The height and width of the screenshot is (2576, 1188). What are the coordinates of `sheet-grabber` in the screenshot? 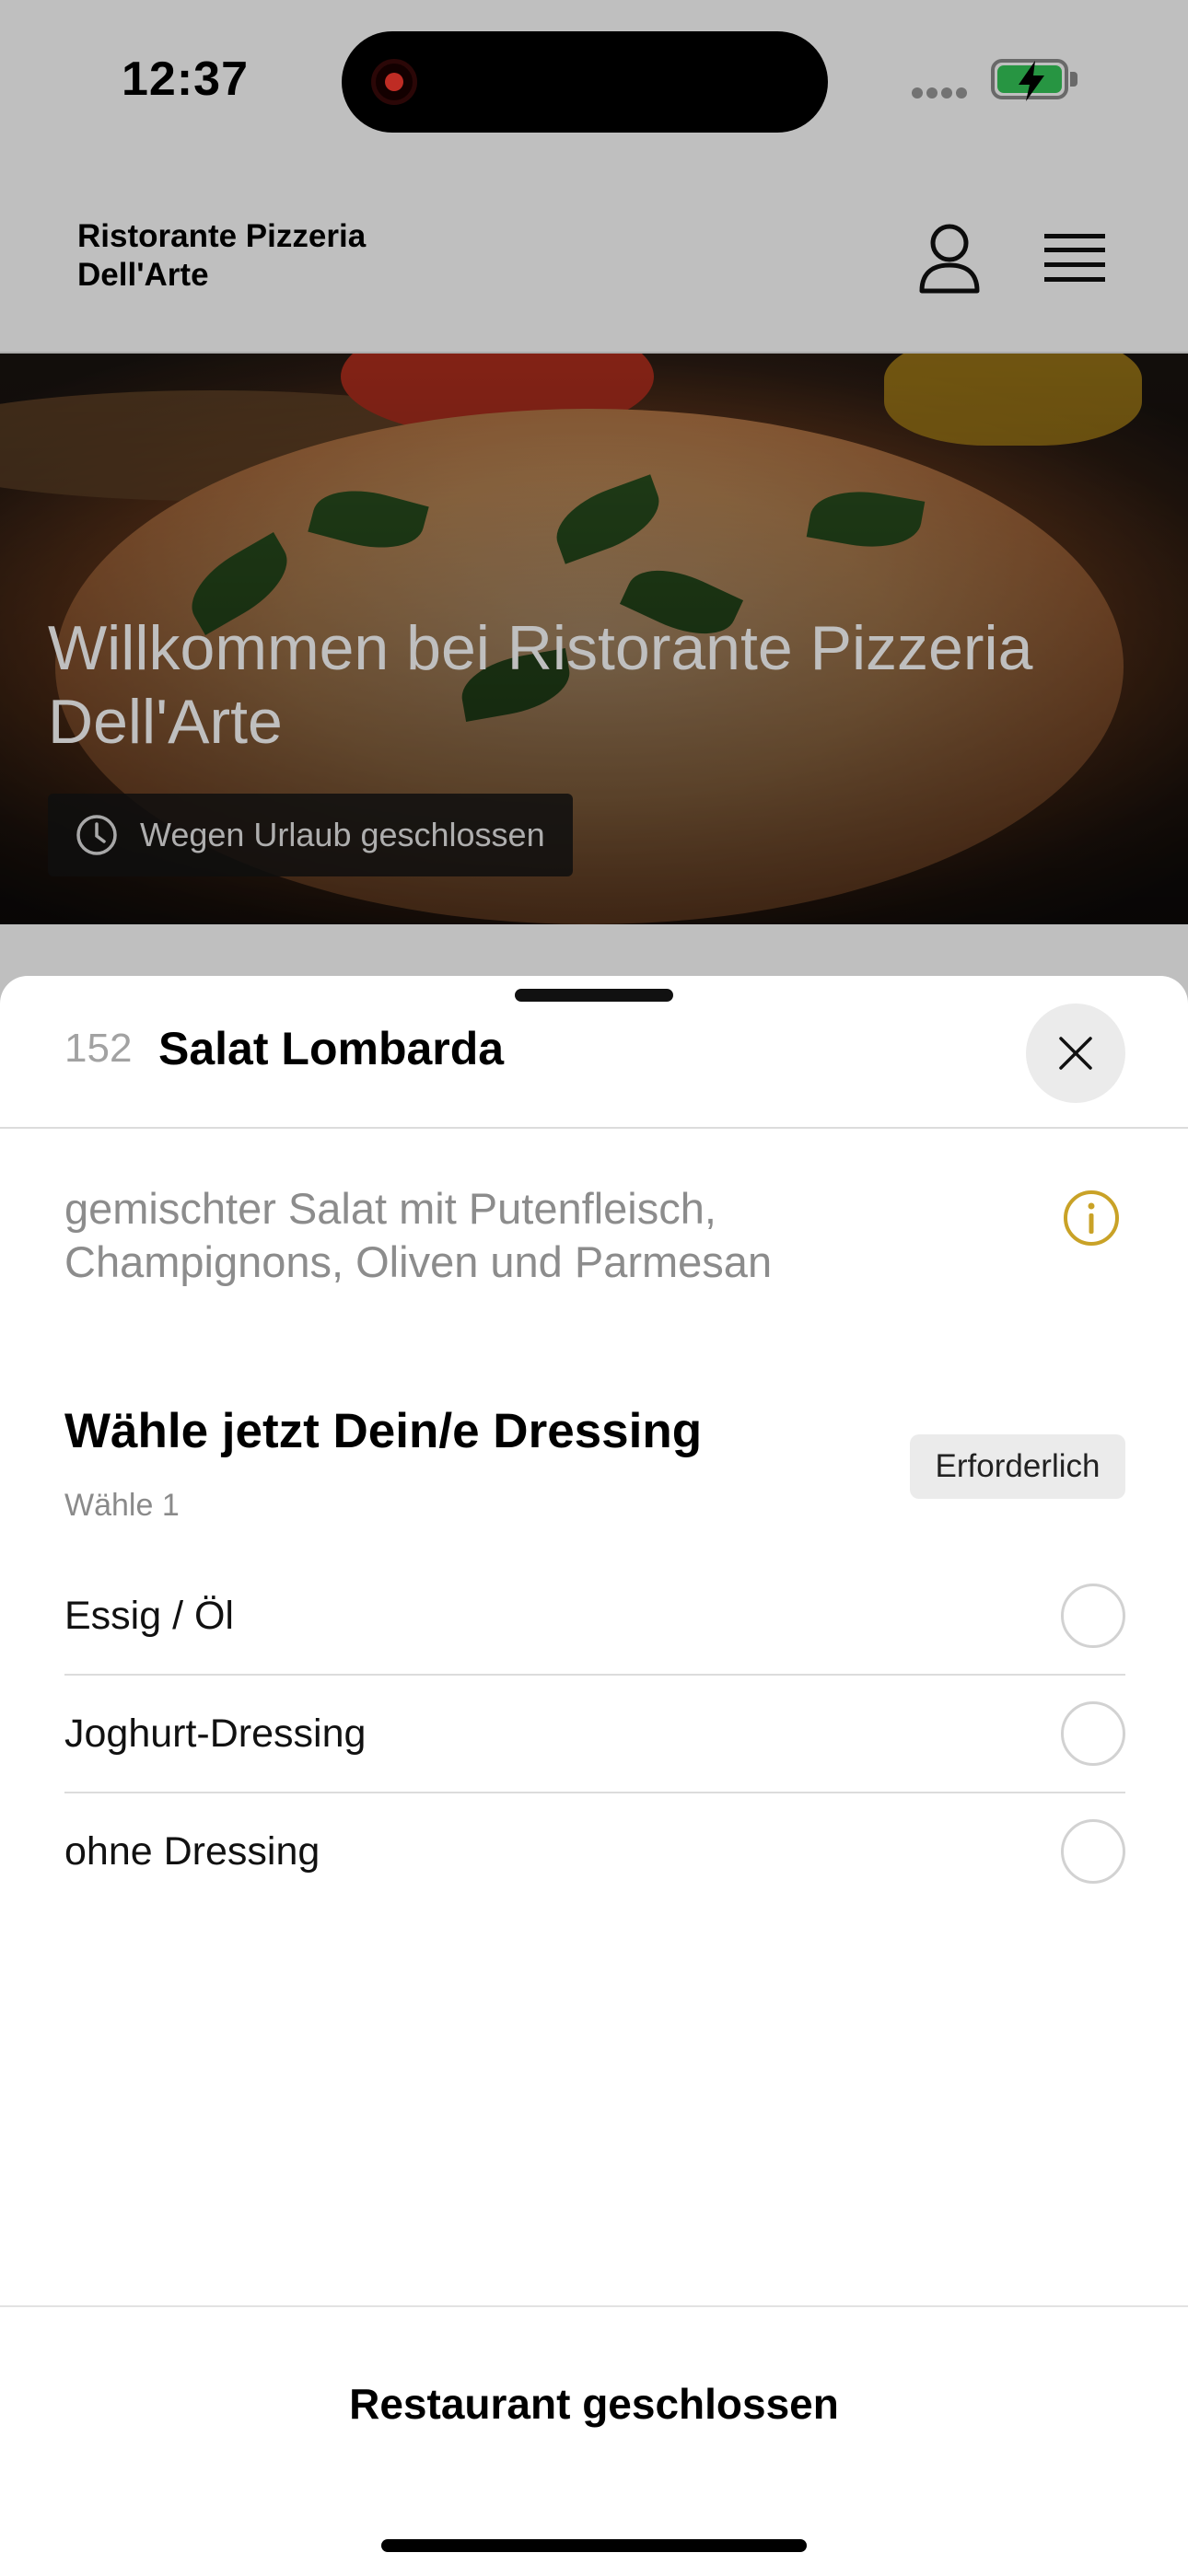 It's located at (594, 995).